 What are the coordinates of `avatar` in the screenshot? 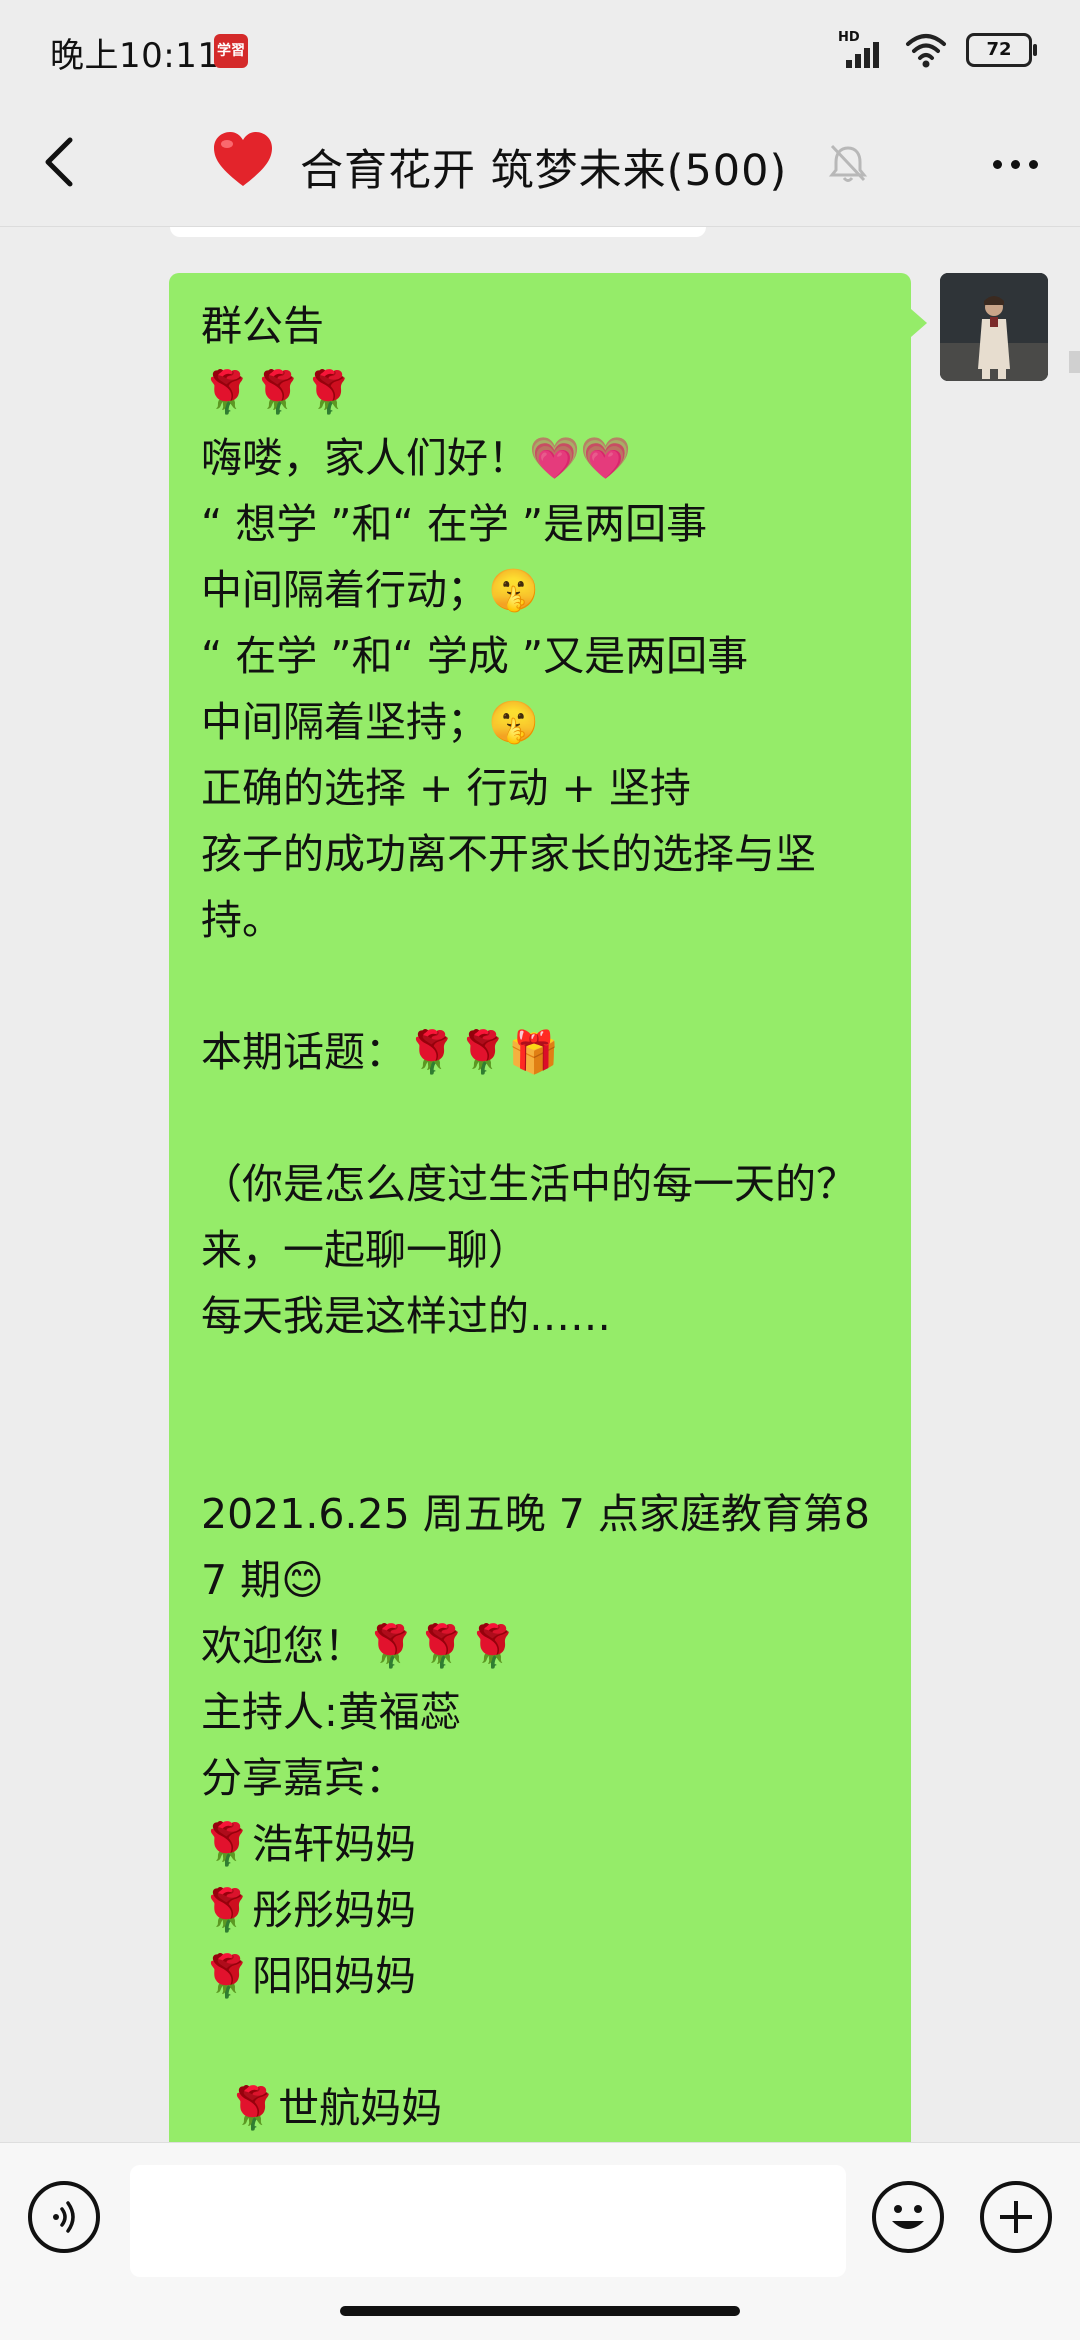 It's located at (994, 327).